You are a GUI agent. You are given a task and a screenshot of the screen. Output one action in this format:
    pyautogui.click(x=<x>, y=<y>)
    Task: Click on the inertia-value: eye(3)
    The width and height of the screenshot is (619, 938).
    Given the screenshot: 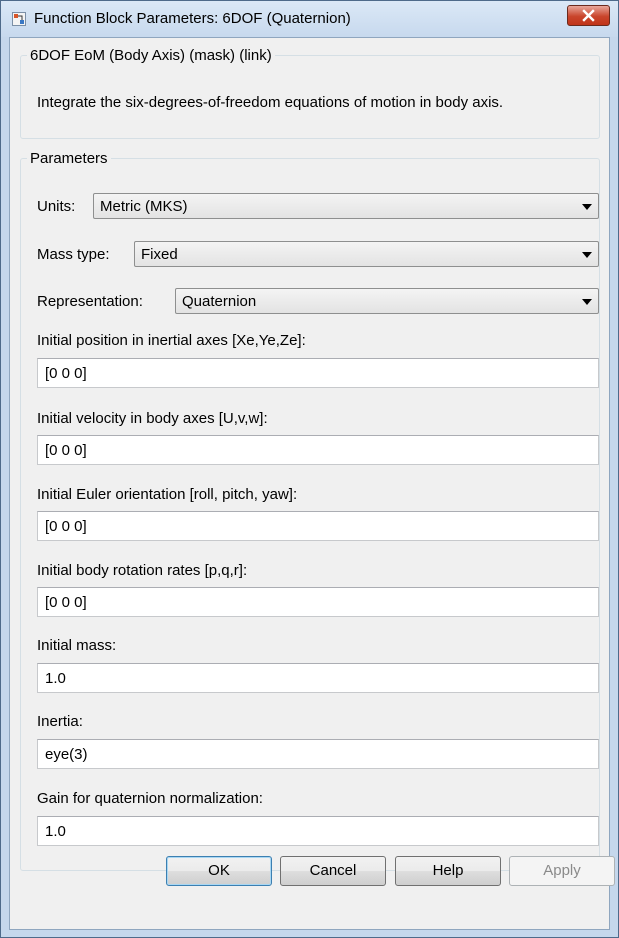 What is the action you would take?
    pyautogui.click(x=66, y=754)
    